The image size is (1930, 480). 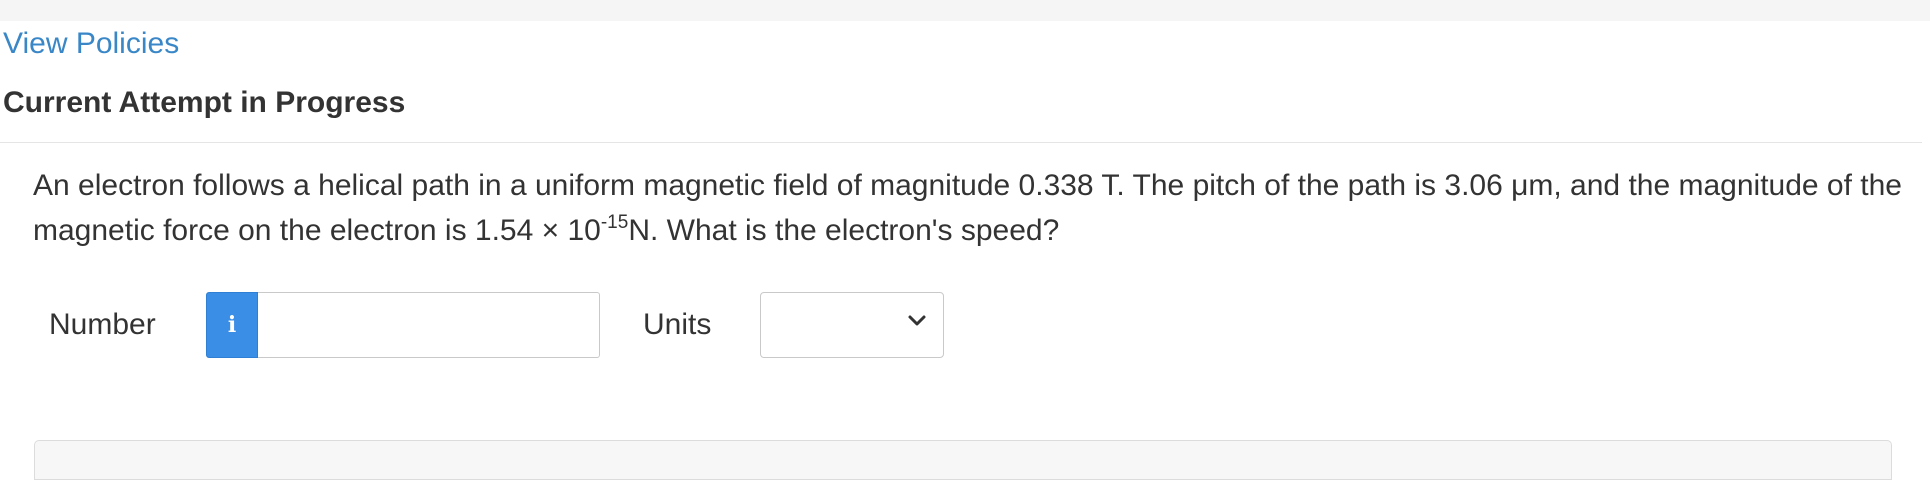 I want to click on units-select, so click(x=852, y=325).